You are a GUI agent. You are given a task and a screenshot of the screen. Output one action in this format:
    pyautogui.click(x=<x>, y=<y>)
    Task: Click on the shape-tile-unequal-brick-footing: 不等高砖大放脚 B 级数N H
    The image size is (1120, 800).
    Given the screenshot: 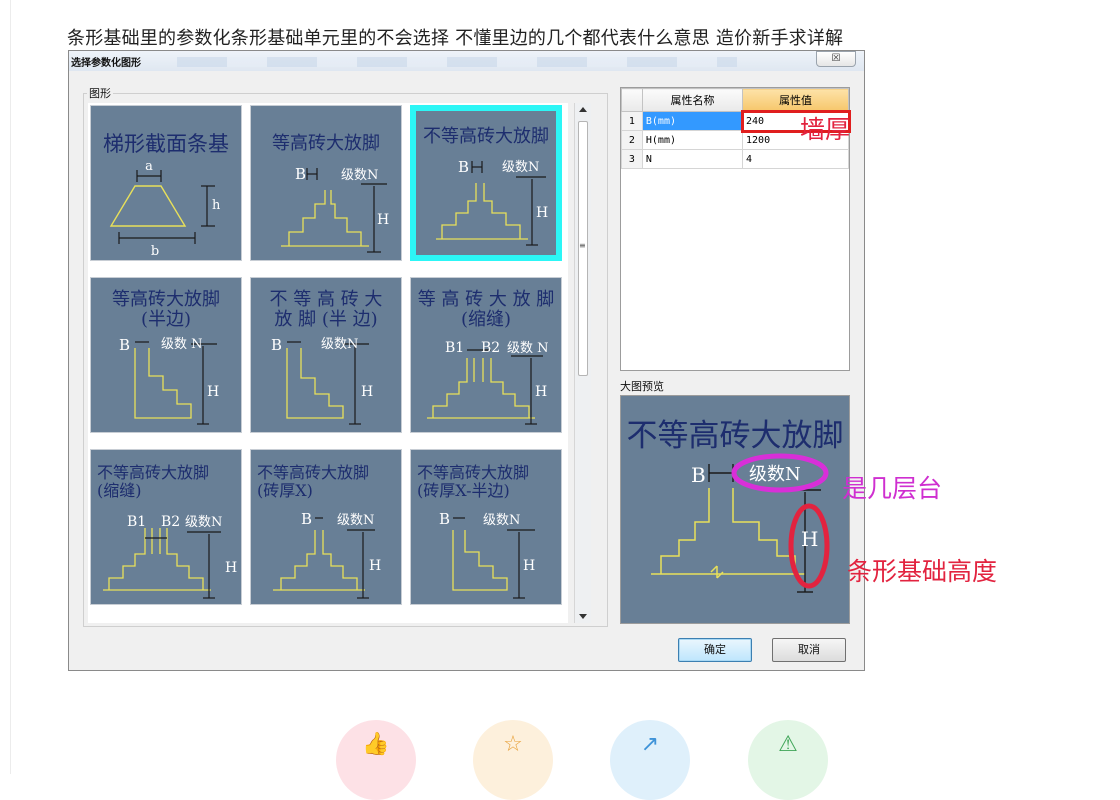 What is the action you would take?
    pyautogui.click(x=486, y=183)
    